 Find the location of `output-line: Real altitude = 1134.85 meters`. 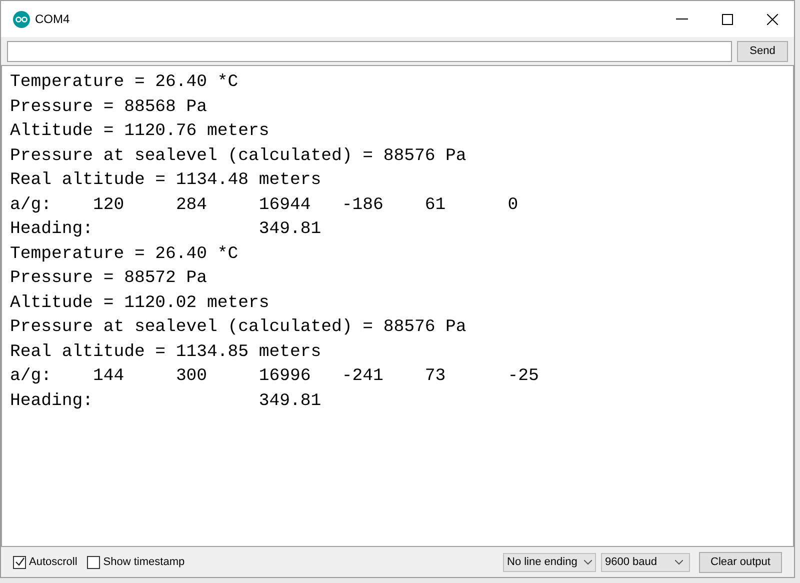

output-line: Real altitude = 1134.85 meters is located at coordinates (166, 353).